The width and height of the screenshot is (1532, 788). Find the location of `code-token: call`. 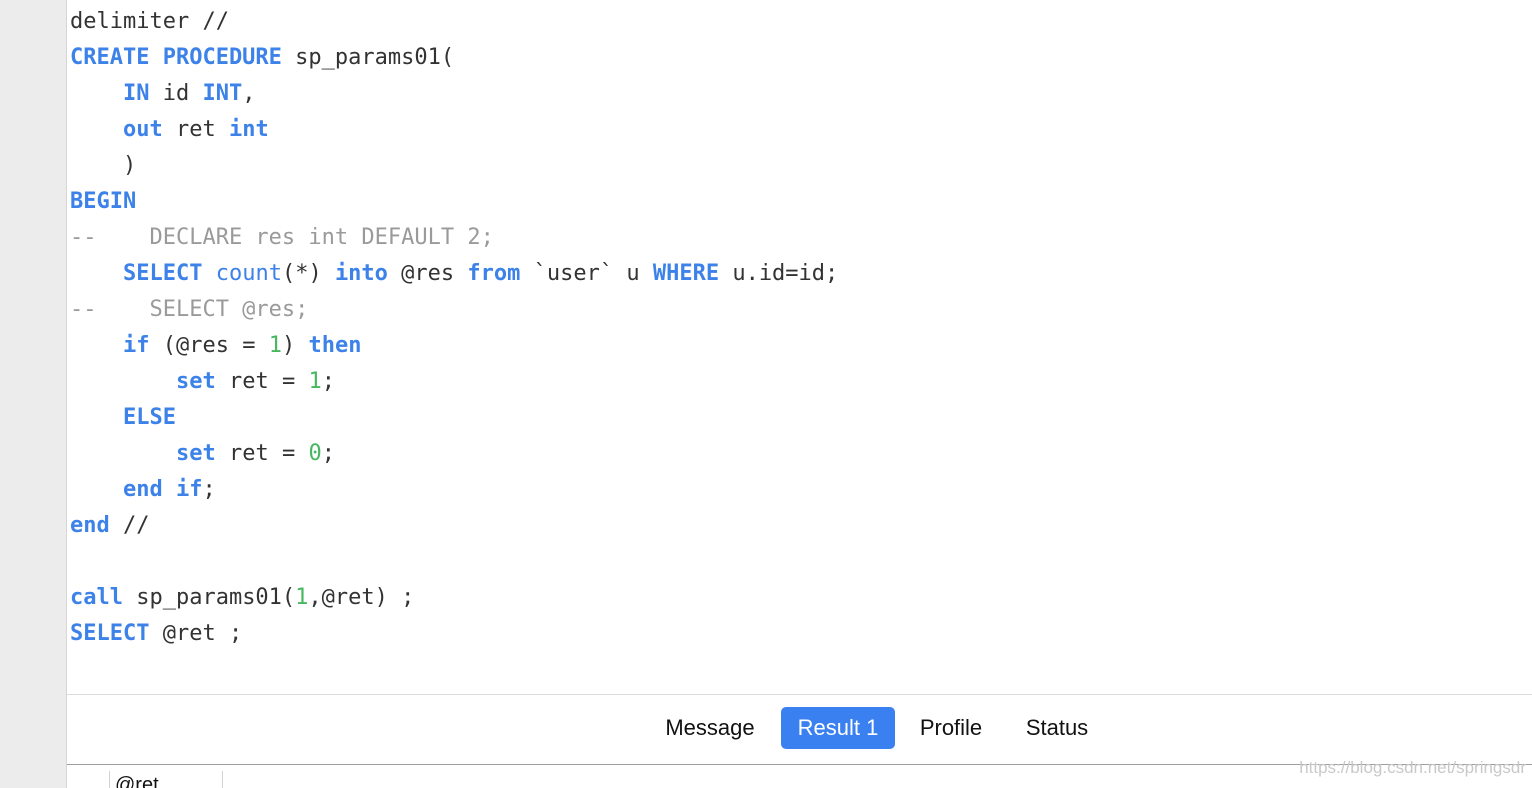

code-token: call is located at coordinates (96, 597).